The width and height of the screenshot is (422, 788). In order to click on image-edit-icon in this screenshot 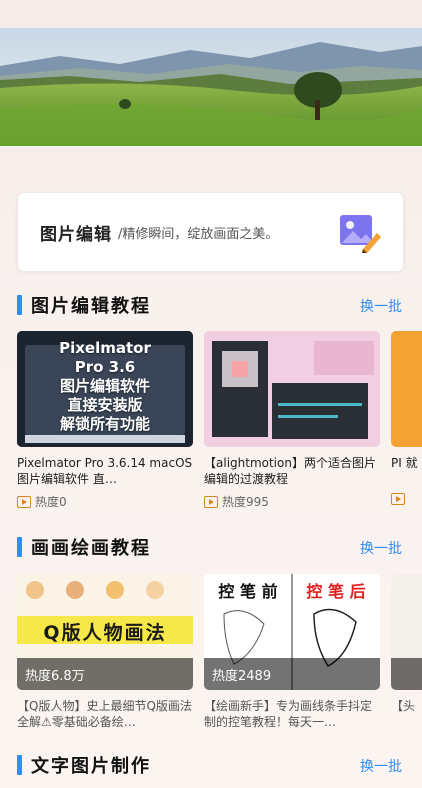, I will do `click(360, 234)`.